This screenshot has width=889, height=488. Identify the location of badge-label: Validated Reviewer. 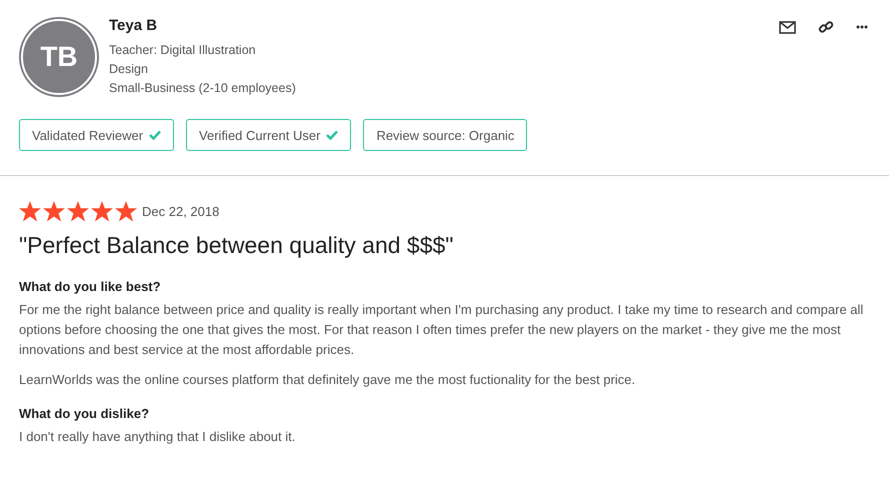
(88, 135).